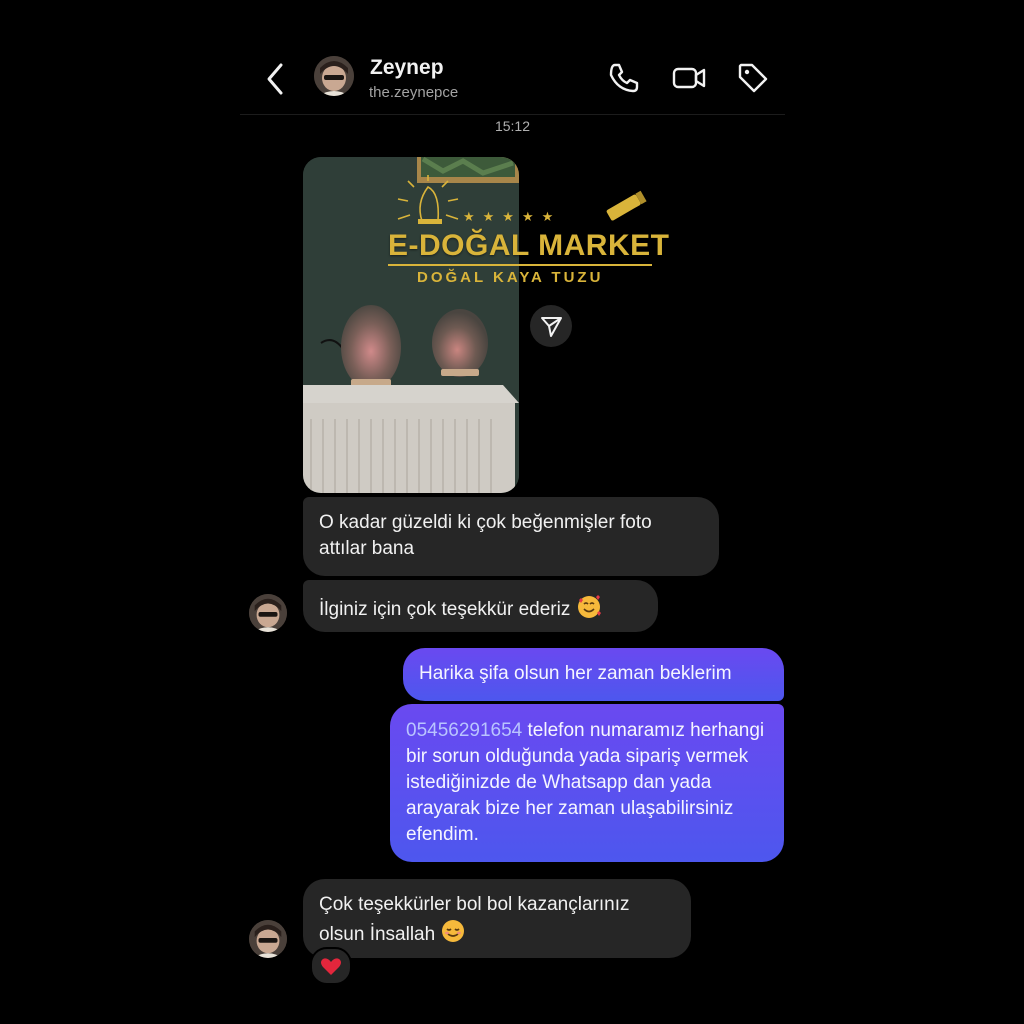 The width and height of the screenshot is (1024, 1024). I want to click on share-button, so click(551, 326).